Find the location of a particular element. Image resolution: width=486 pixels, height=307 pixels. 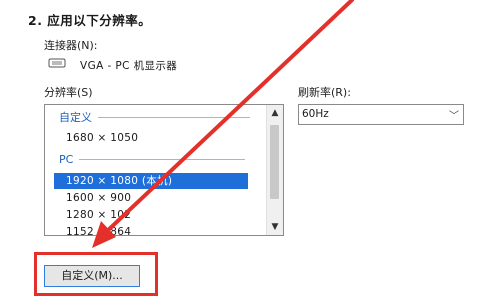

listbox-scrollbar: ▲ ▼ is located at coordinates (274, 170).